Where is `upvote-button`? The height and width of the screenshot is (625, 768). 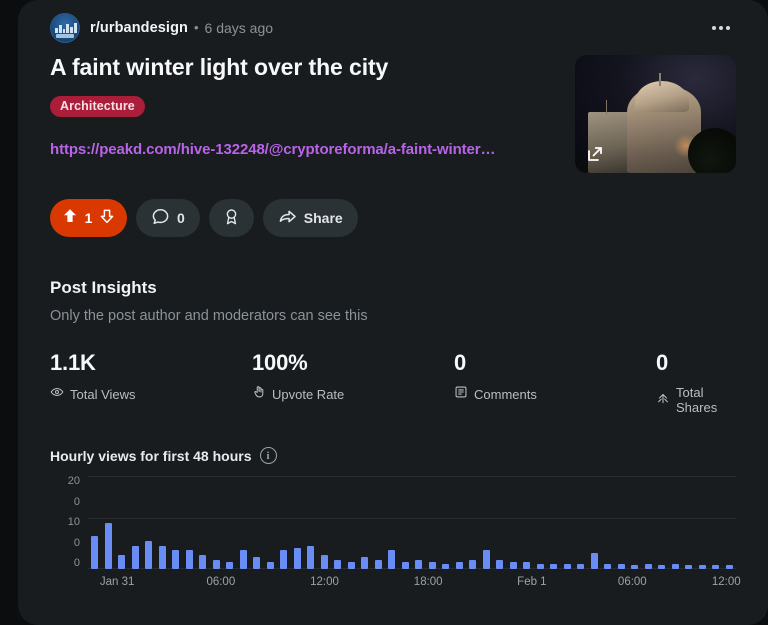
upvote-button is located at coordinates (70, 218).